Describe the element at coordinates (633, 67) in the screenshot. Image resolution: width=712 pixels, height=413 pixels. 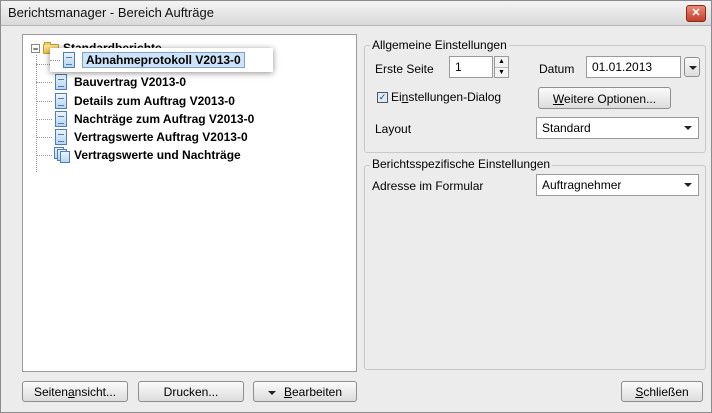
I see `date-input: 01.01.2013` at that location.